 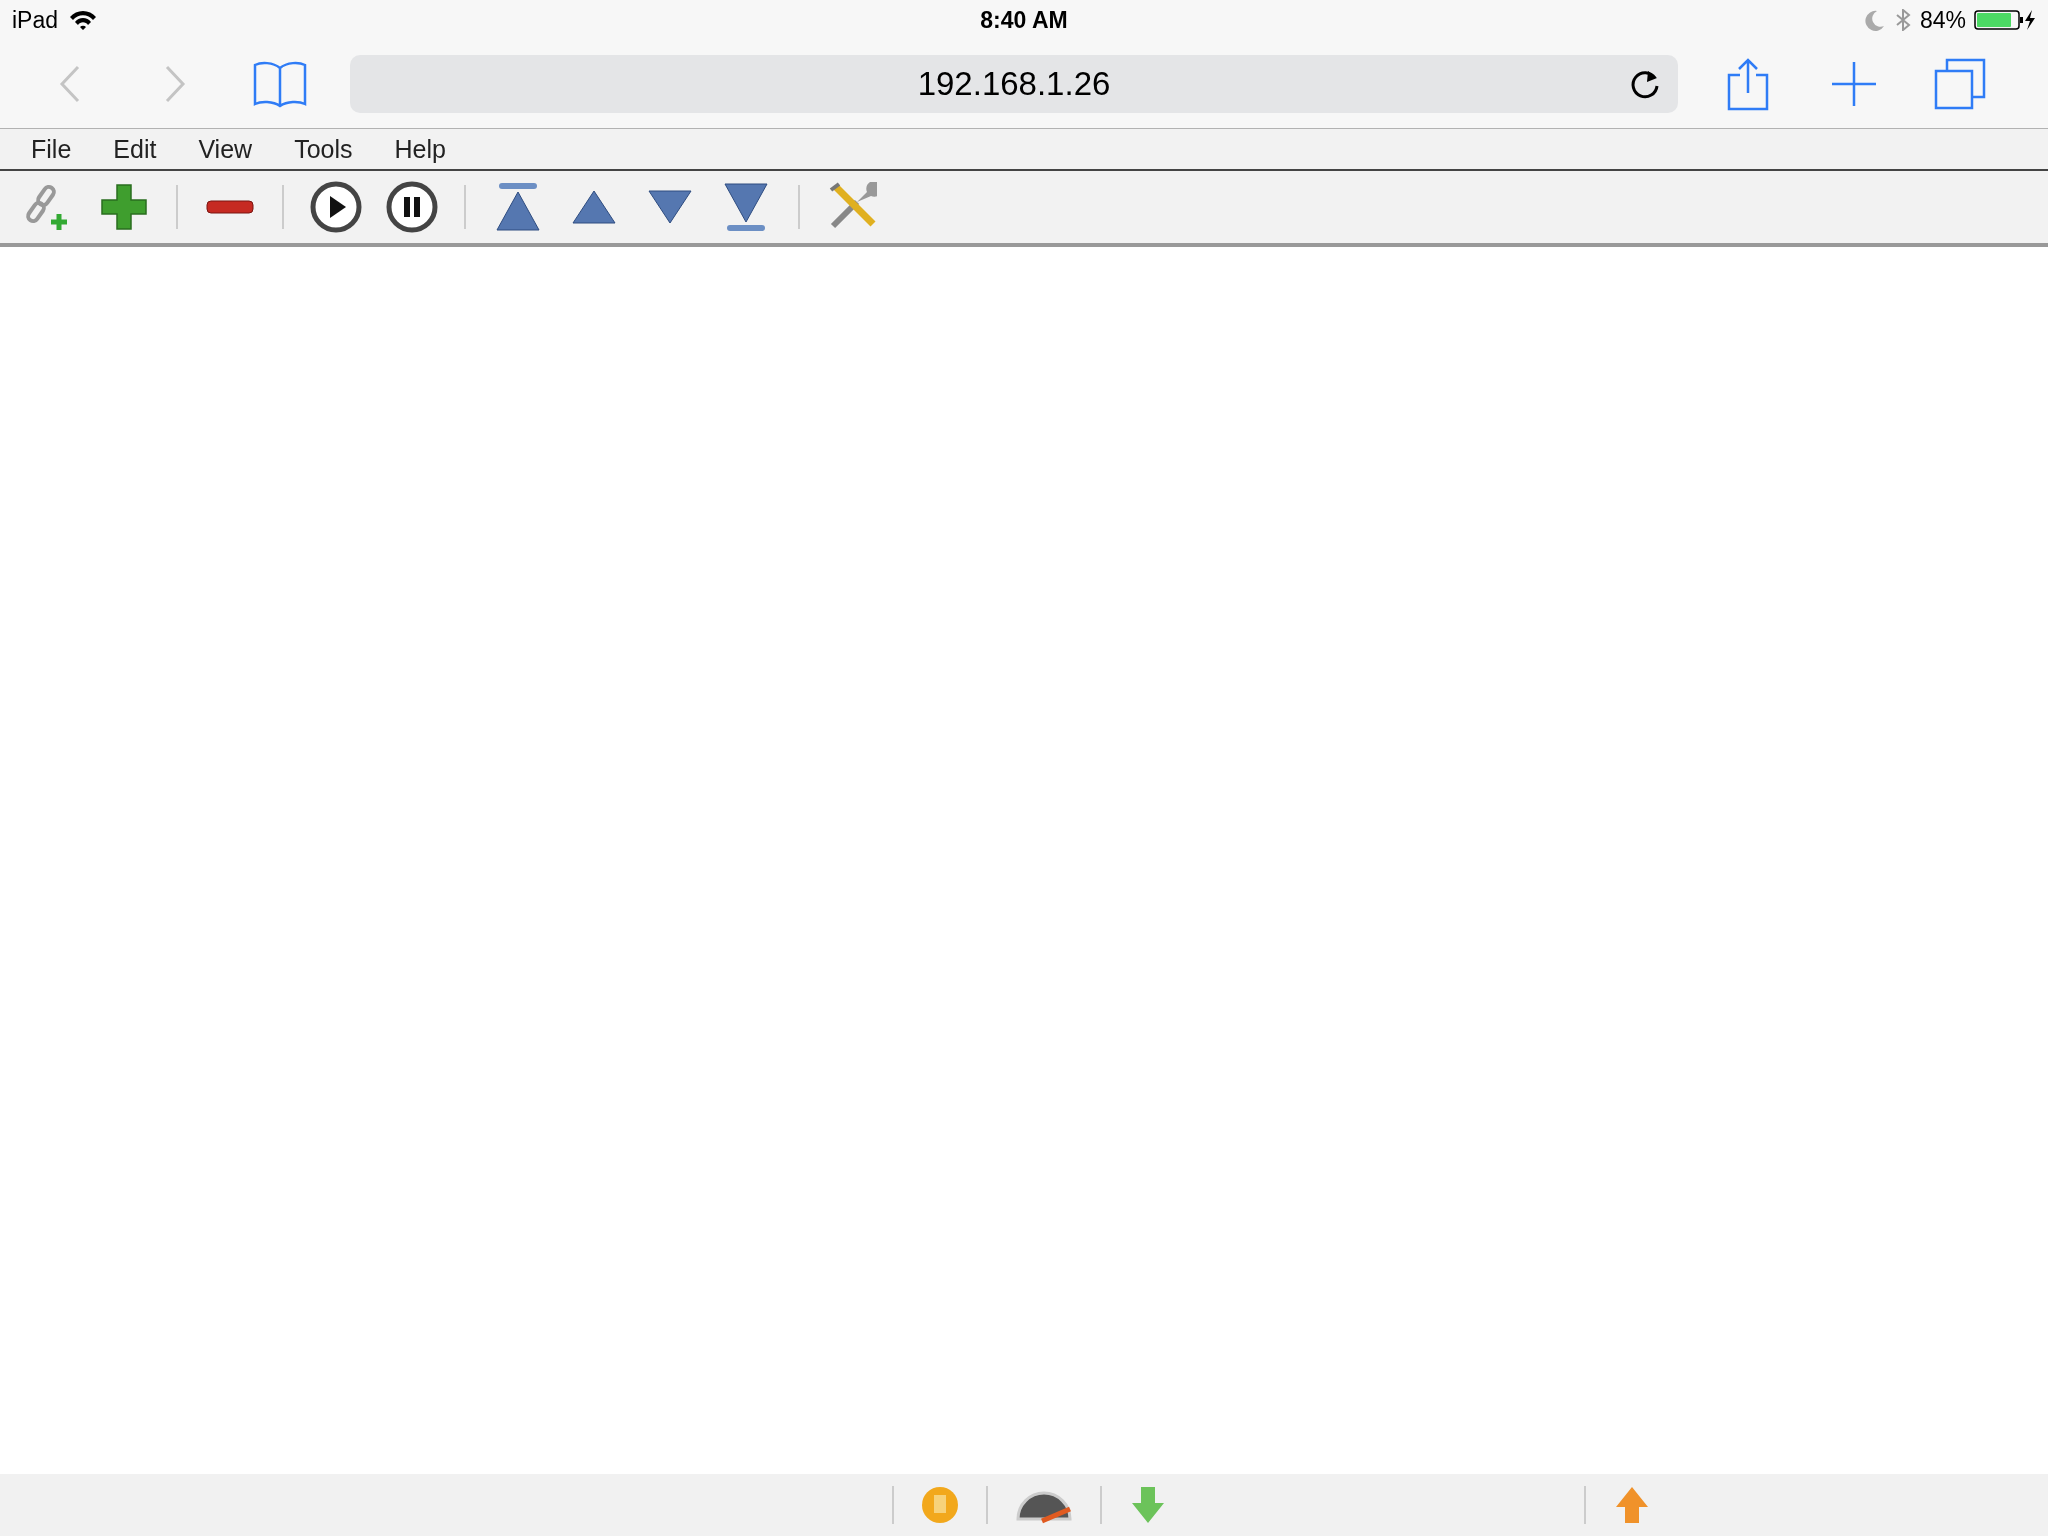 I want to click on arrow-to-top-icon, so click(x=518, y=207).